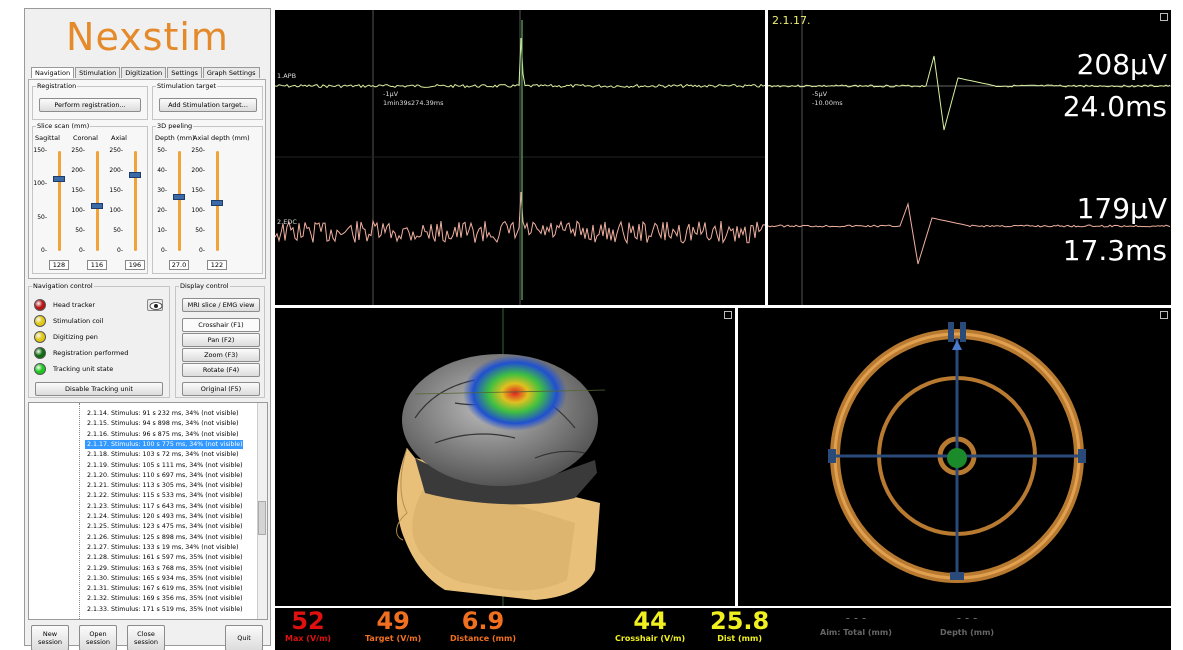 The height and width of the screenshot is (650, 1183). Describe the element at coordinates (393, 638) in the screenshot. I see `status-label: Target (V/m)` at that location.